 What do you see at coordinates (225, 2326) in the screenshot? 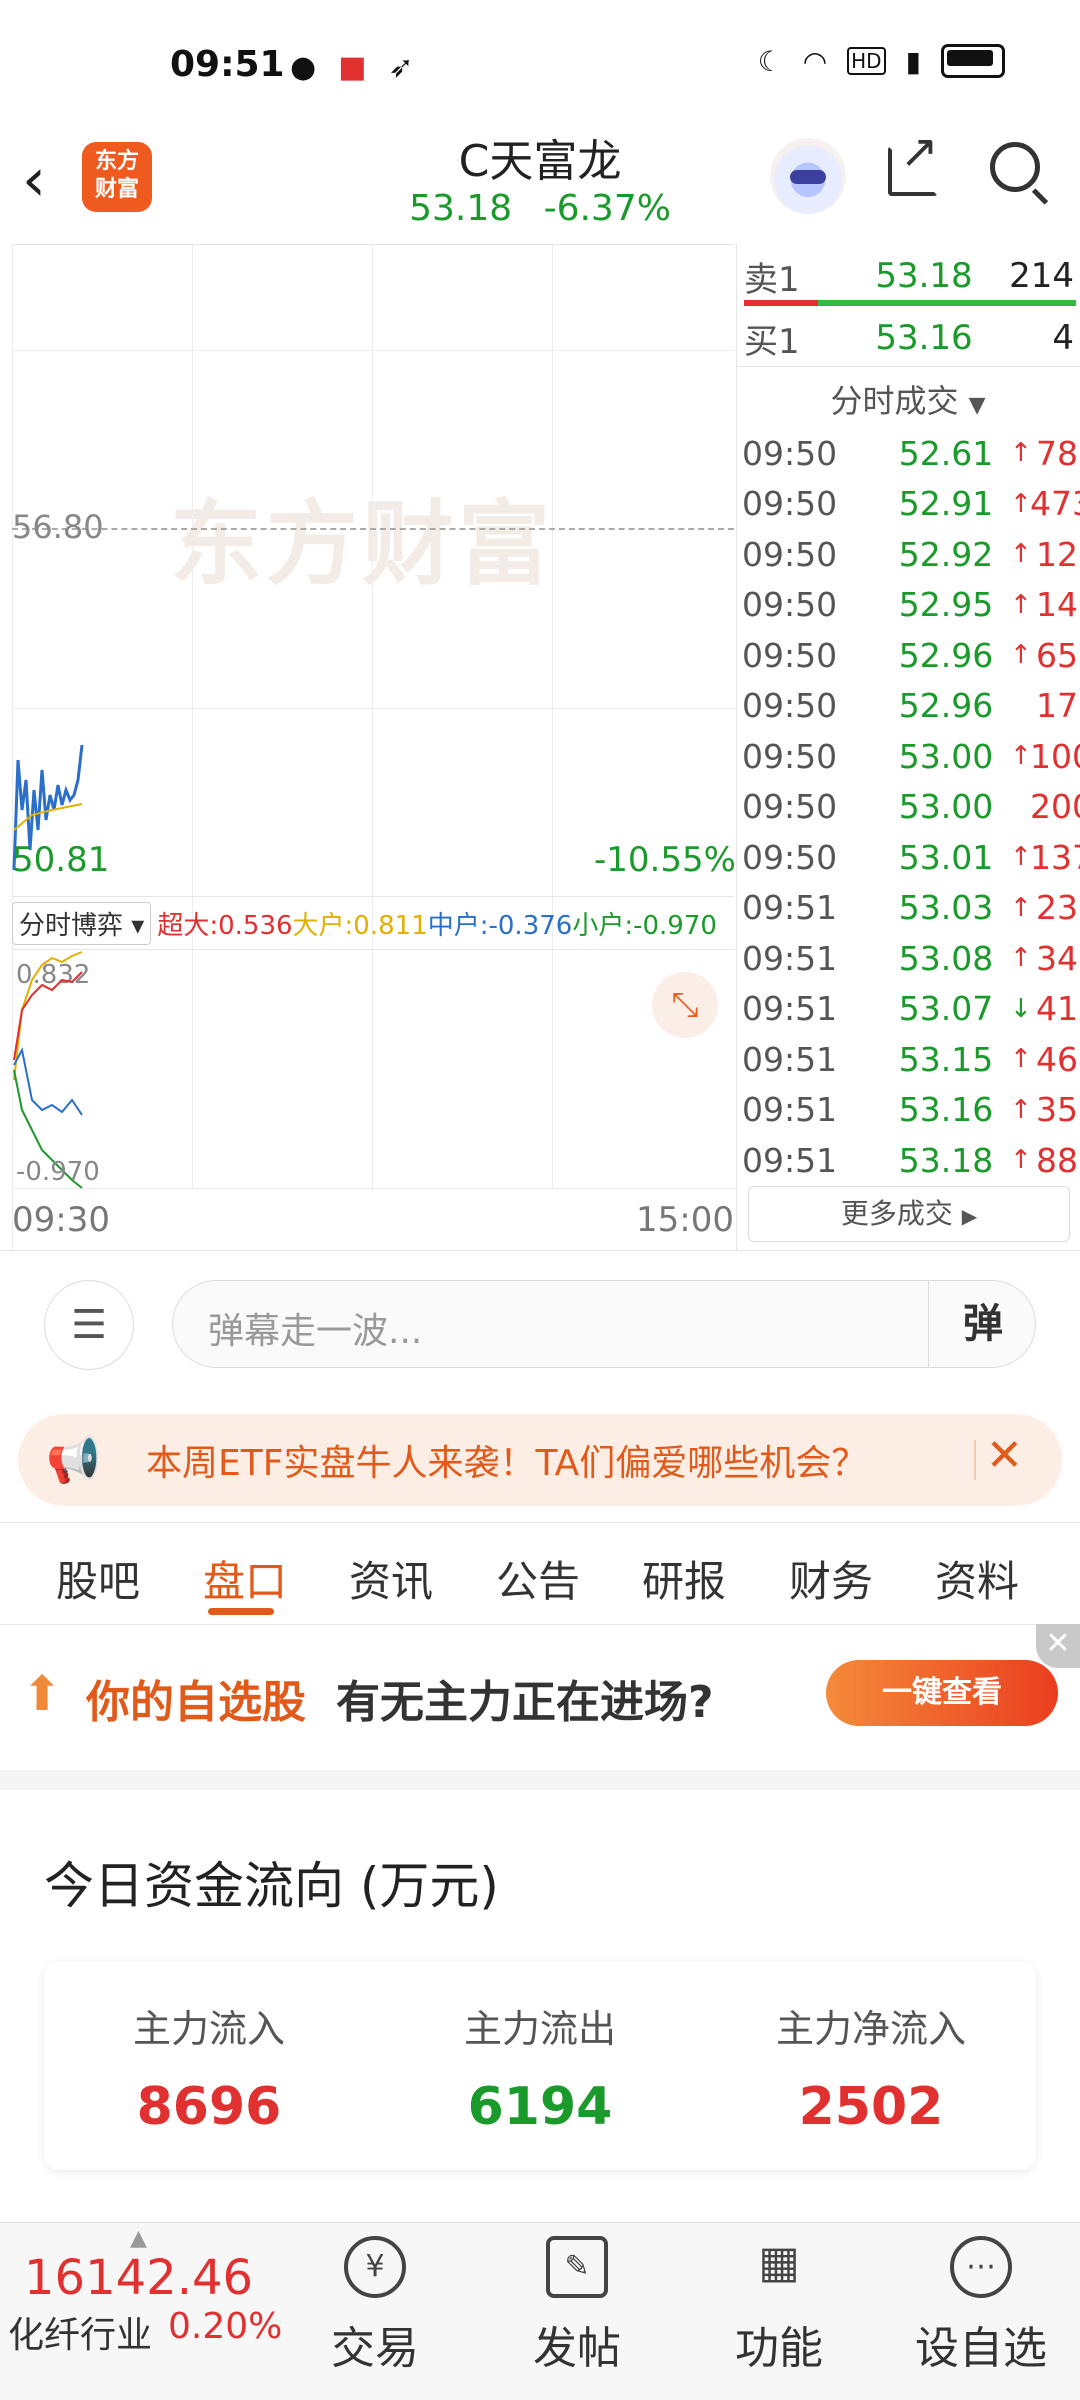
I see `industry-pct: 0.20%` at bounding box center [225, 2326].